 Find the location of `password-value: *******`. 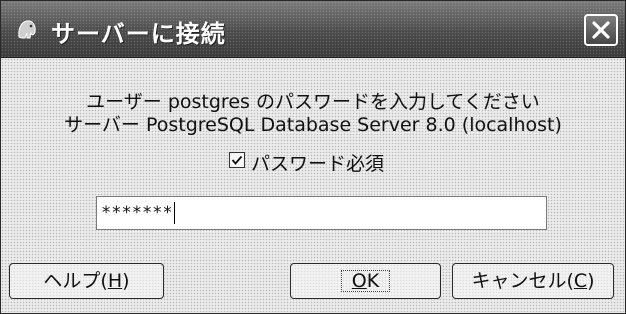

password-value: ******* is located at coordinates (137, 213).